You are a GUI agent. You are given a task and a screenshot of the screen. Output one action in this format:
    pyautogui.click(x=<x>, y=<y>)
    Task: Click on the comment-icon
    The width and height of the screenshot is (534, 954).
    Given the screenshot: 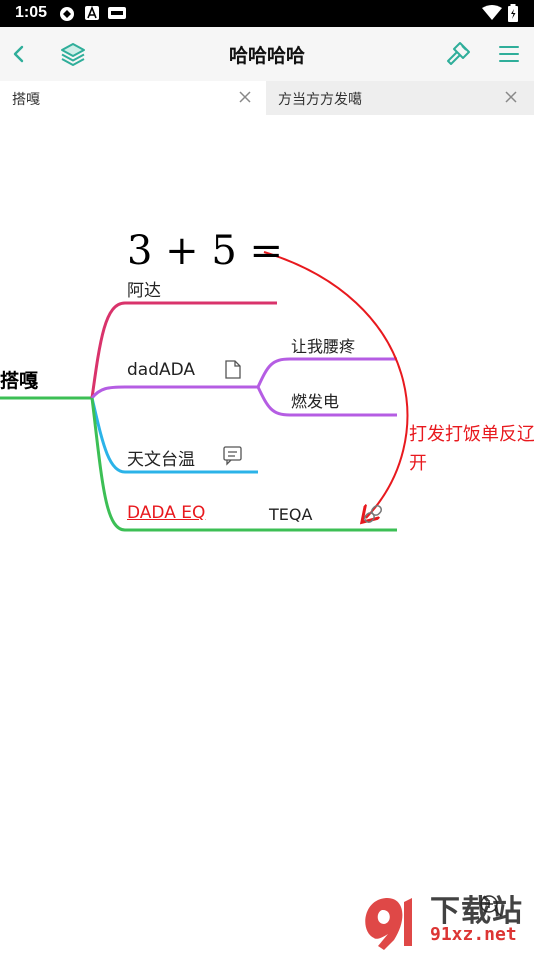 What is the action you would take?
    pyautogui.click(x=232, y=456)
    